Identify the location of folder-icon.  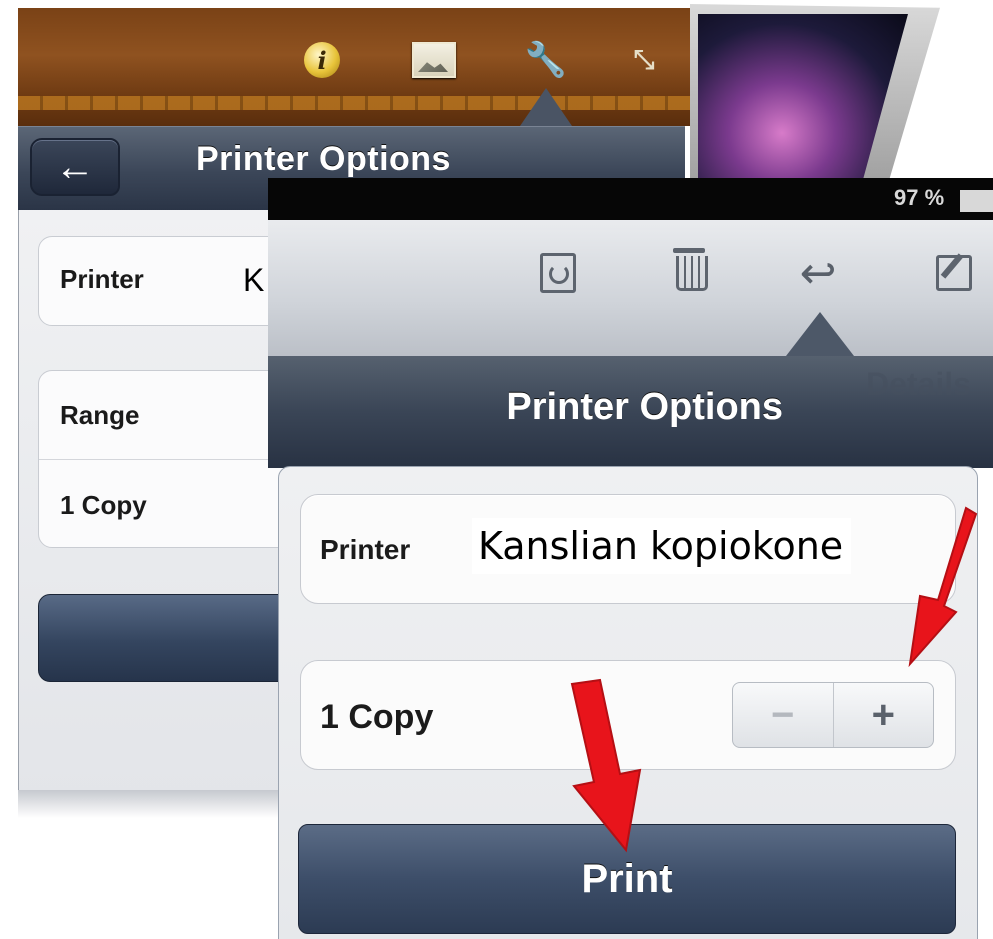
(558, 273).